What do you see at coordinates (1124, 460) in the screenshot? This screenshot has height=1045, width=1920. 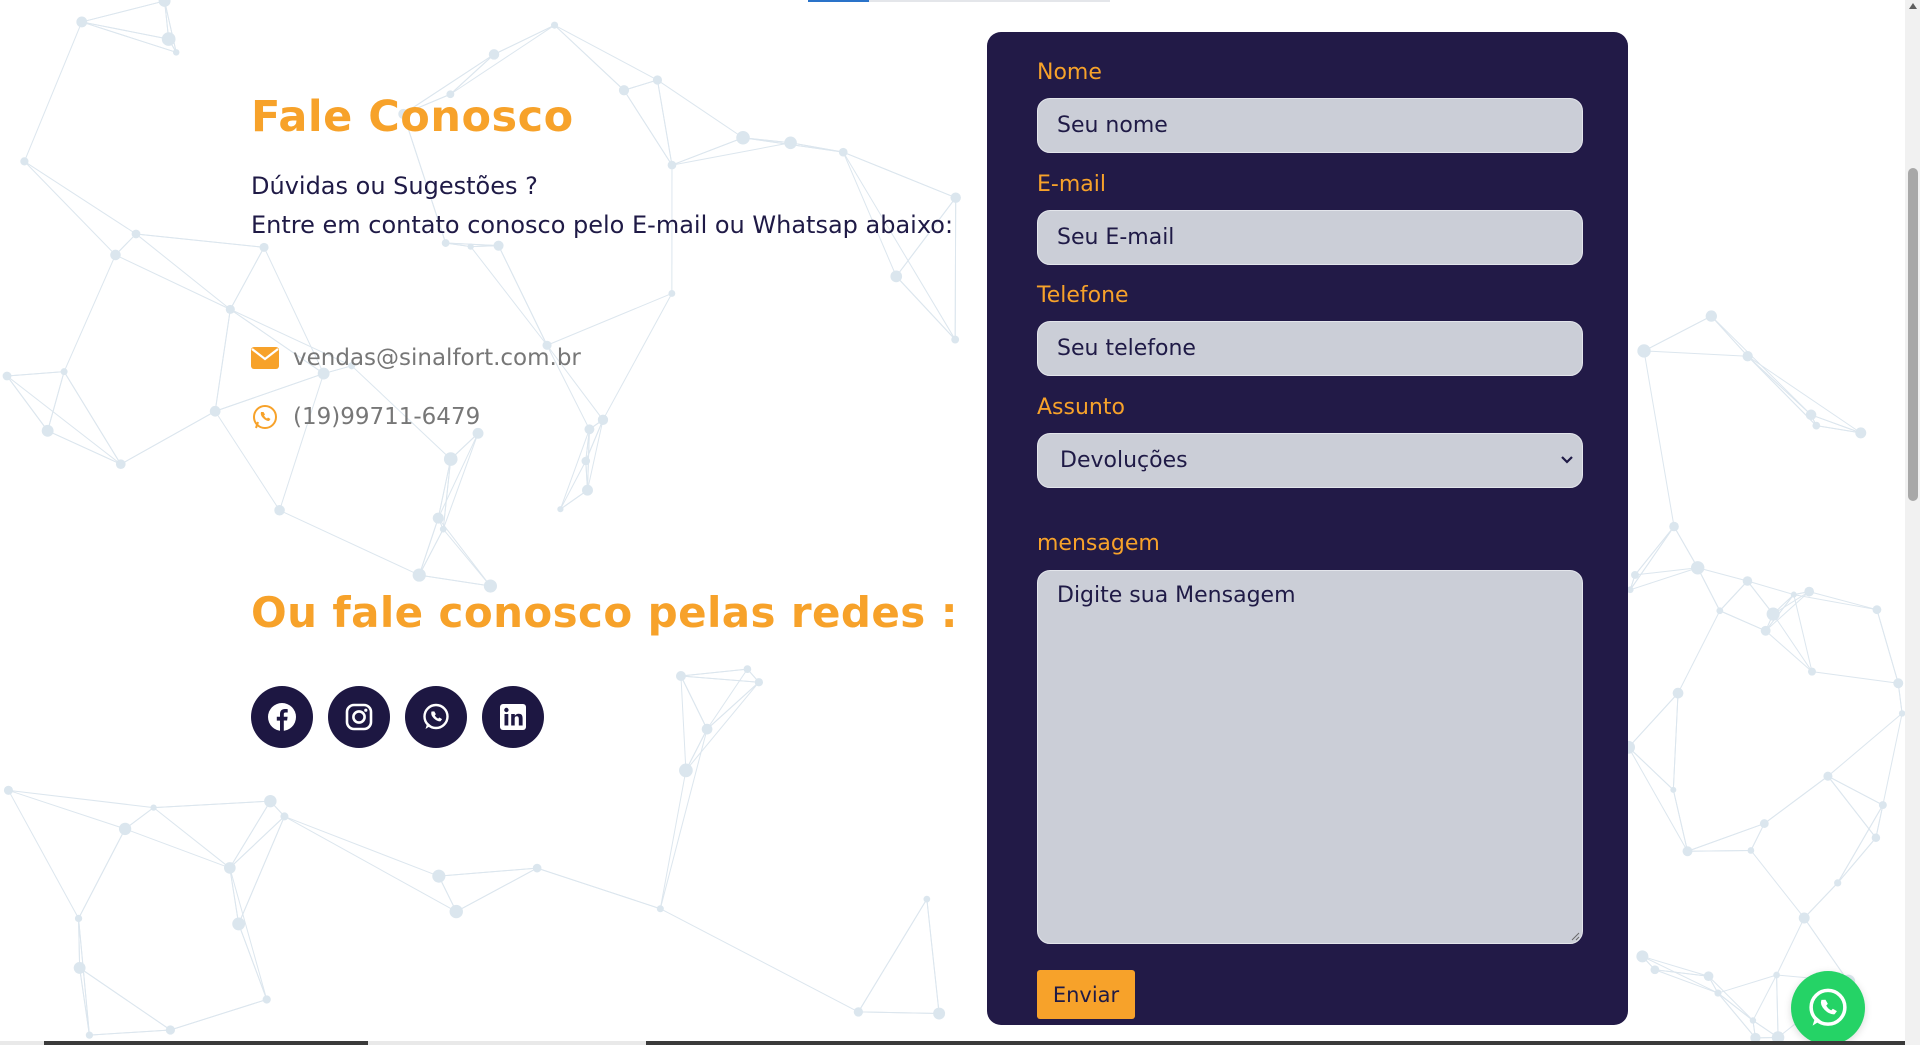 I see `subject-selected-value: Devoluções` at bounding box center [1124, 460].